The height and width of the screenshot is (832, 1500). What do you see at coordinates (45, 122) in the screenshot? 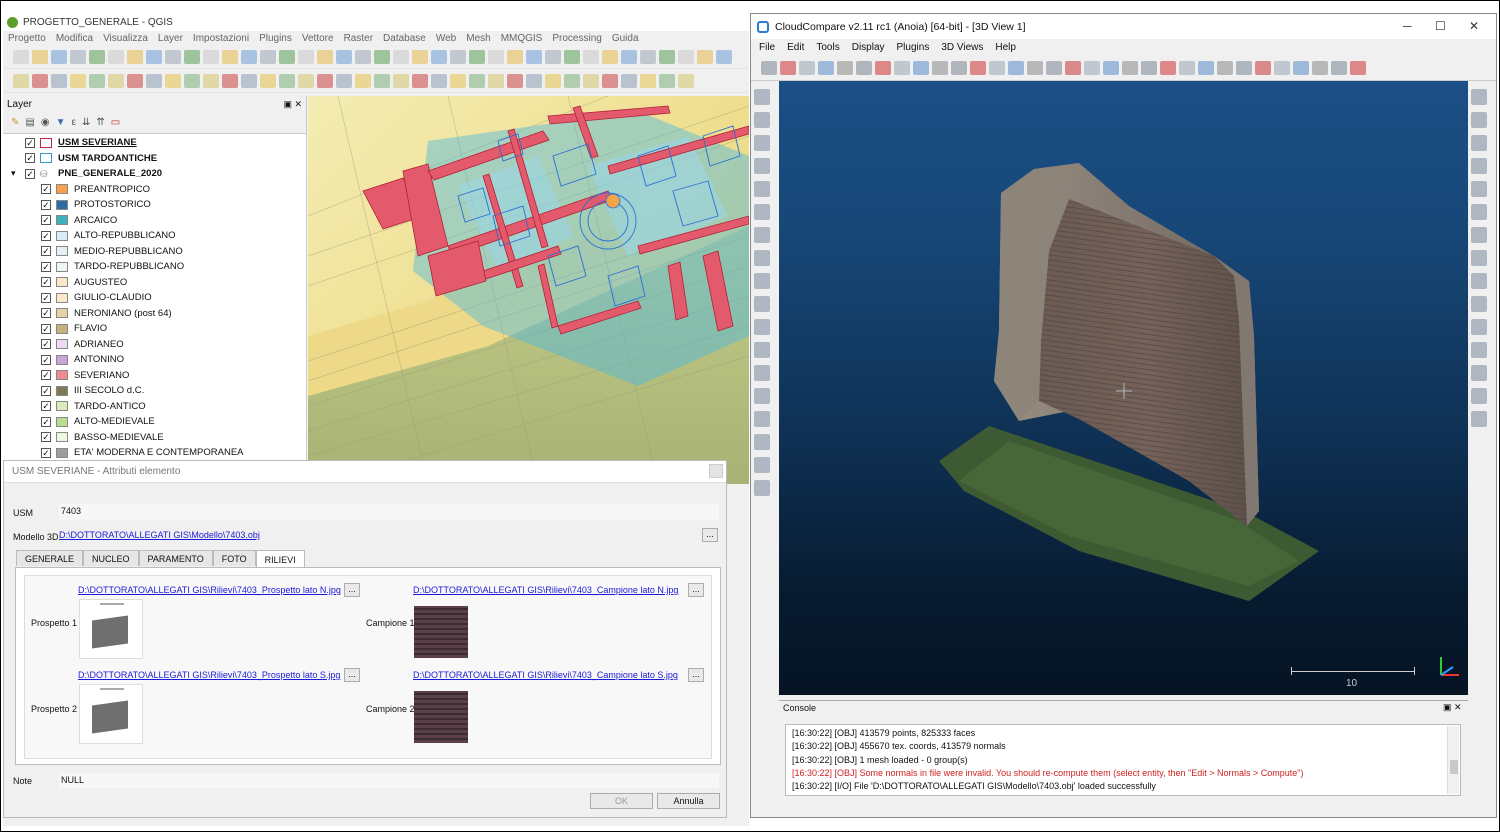
I see `manage-map-themes-icon: ◉` at bounding box center [45, 122].